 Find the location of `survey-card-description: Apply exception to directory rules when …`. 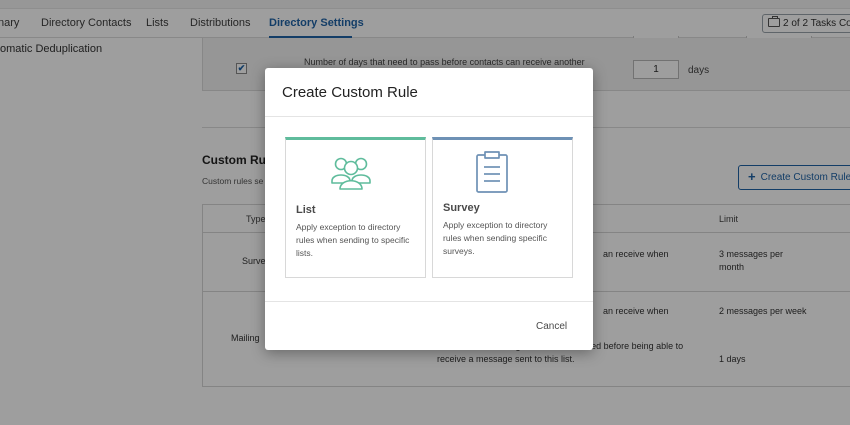

survey-card-description: Apply exception to directory rules when … is located at coordinates (495, 238).